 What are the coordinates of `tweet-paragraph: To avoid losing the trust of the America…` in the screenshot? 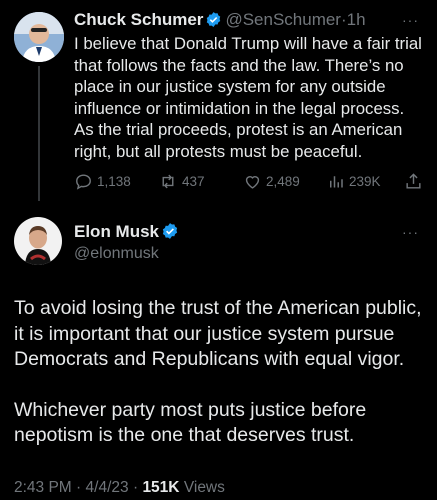 It's located at (218, 333).